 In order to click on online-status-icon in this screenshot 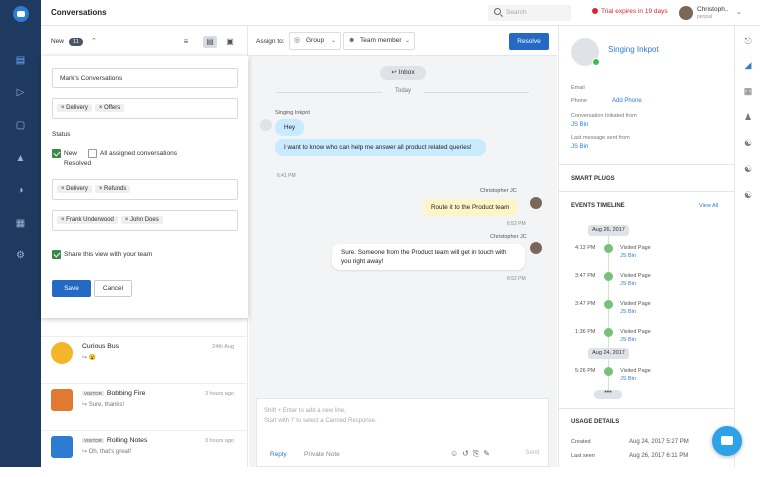, I will do `click(596, 62)`.